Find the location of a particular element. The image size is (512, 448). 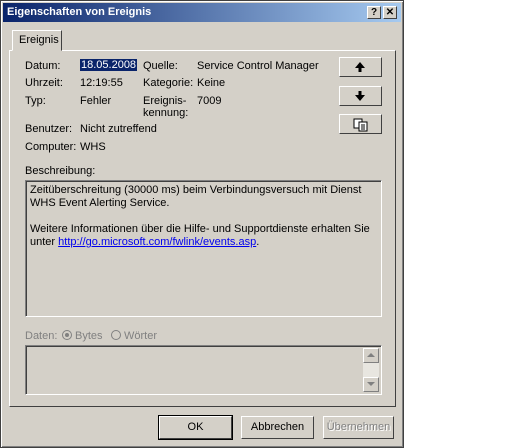

user-value: Nicht zutreffend is located at coordinates (118, 129).